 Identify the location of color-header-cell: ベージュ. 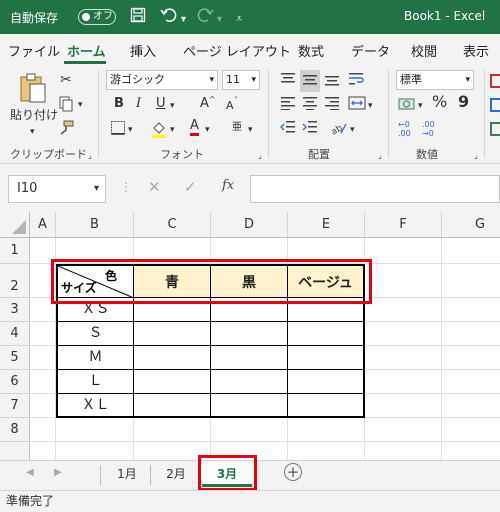
(326, 281).